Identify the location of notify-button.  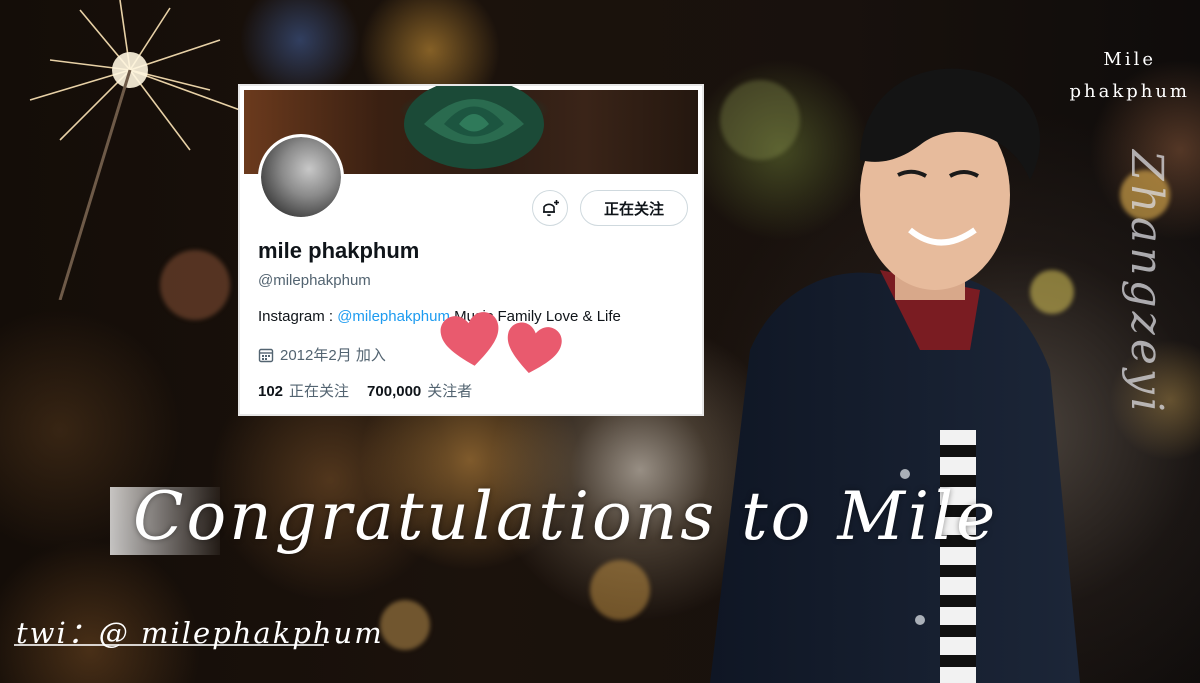
(550, 208).